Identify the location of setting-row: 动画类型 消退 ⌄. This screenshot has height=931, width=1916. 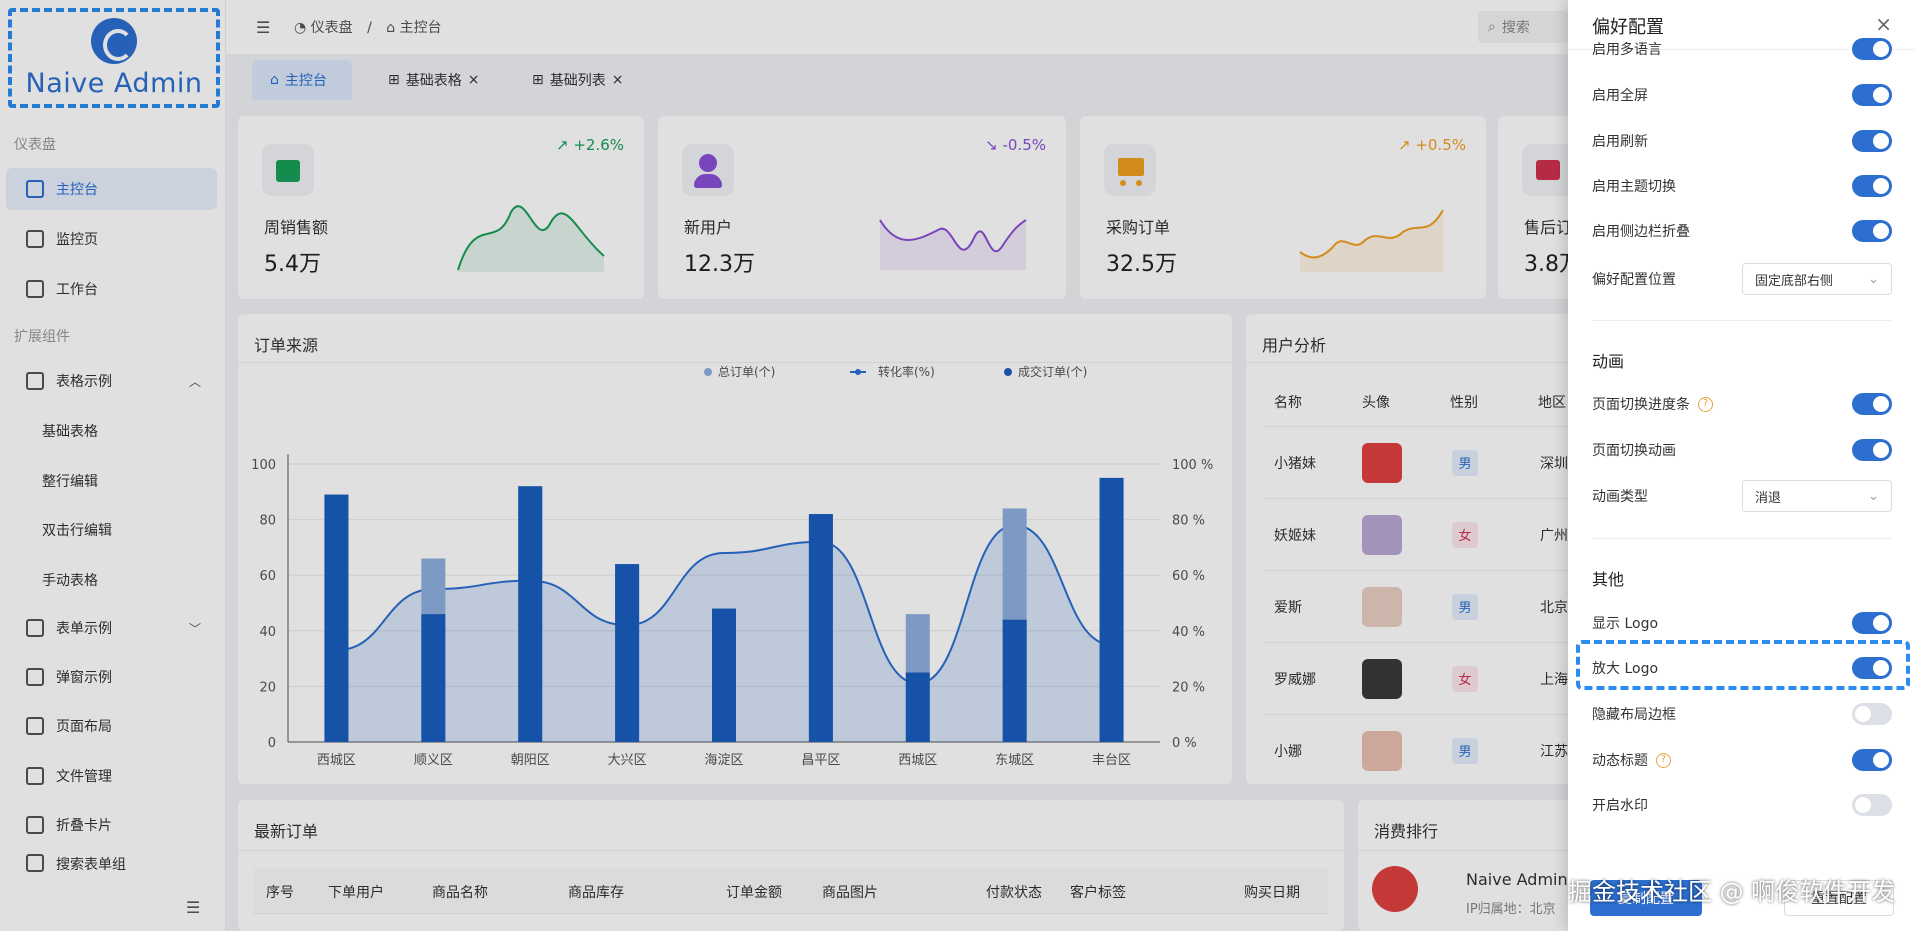
(1742, 496).